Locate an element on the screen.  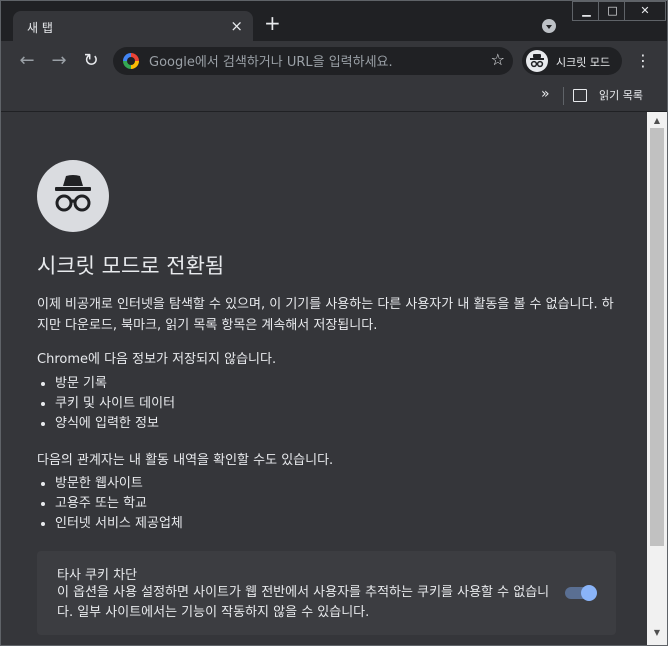
new-tab-button: + is located at coordinates (272, 23).